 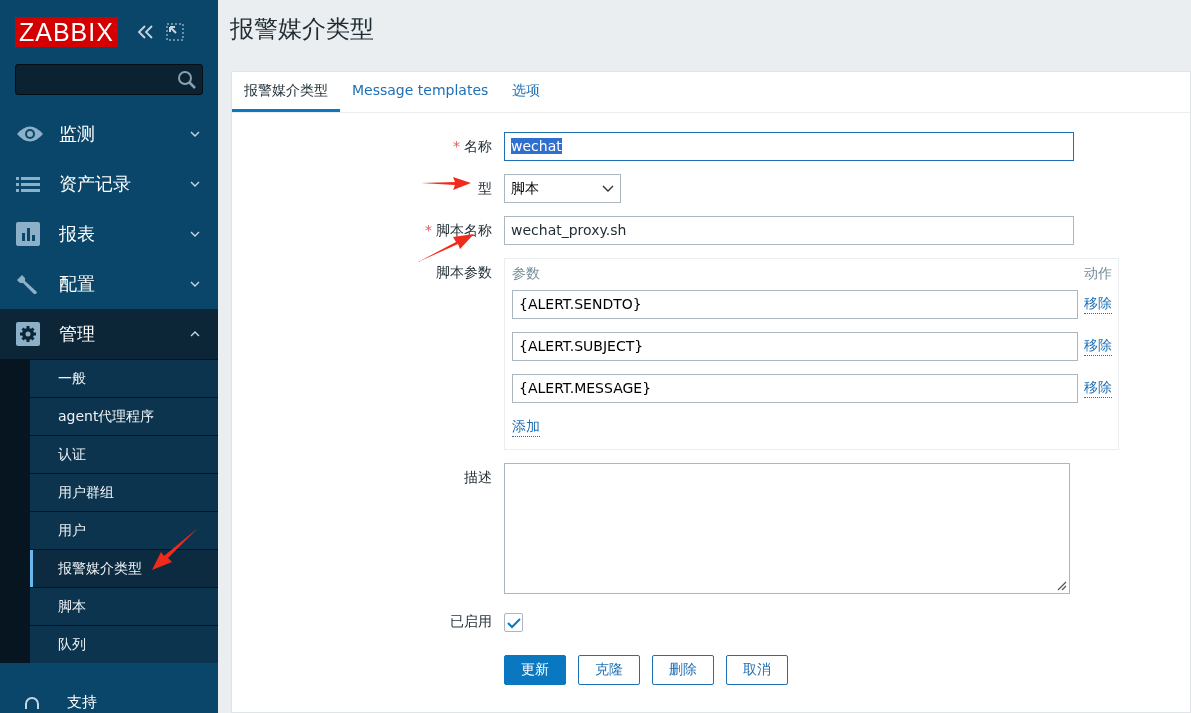 What do you see at coordinates (1062, 586) in the screenshot?
I see `resize-handle-icon` at bounding box center [1062, 586].